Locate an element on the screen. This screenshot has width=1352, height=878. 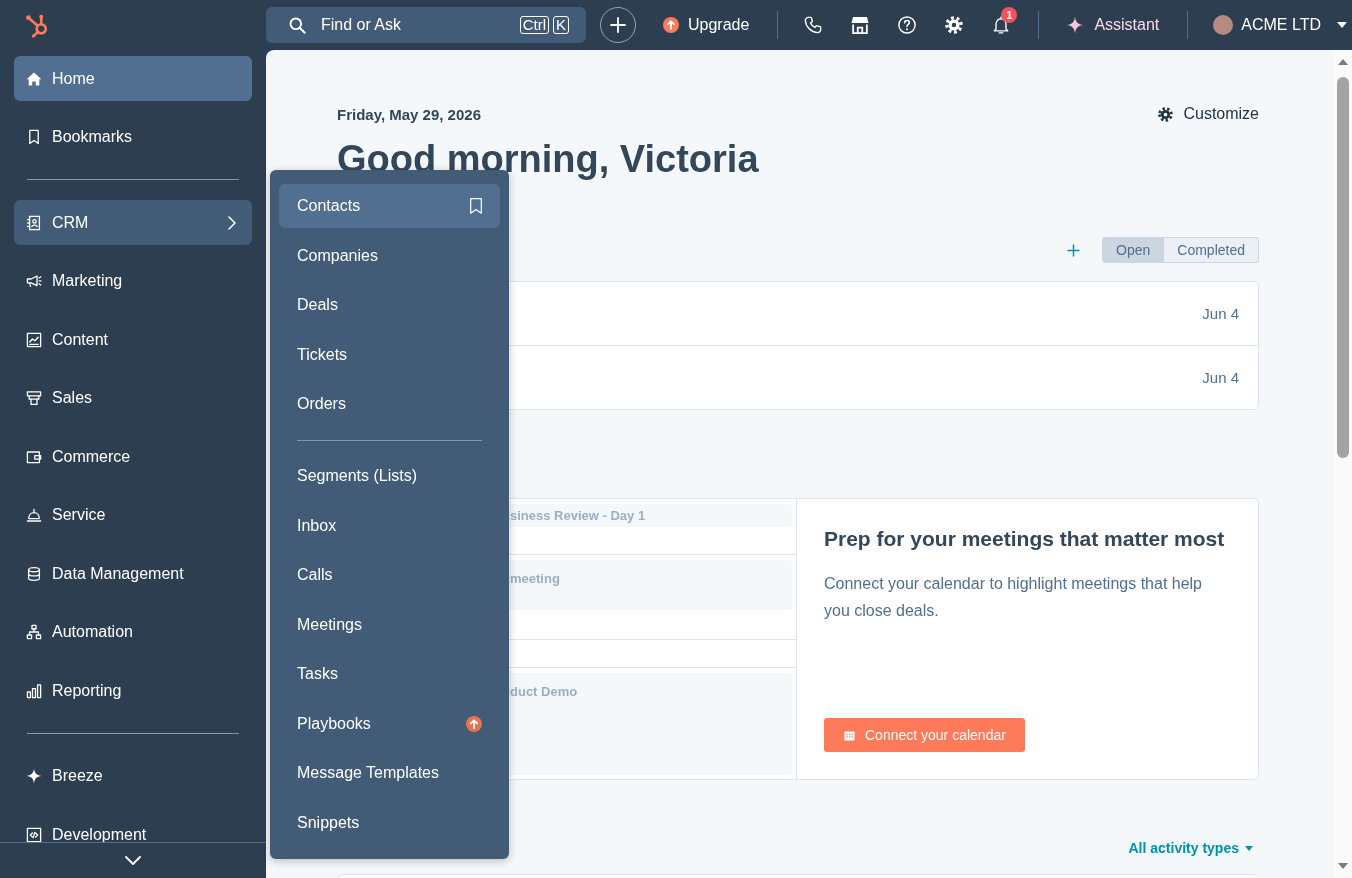
nav-label: Content is located at coordinates (80, 339).